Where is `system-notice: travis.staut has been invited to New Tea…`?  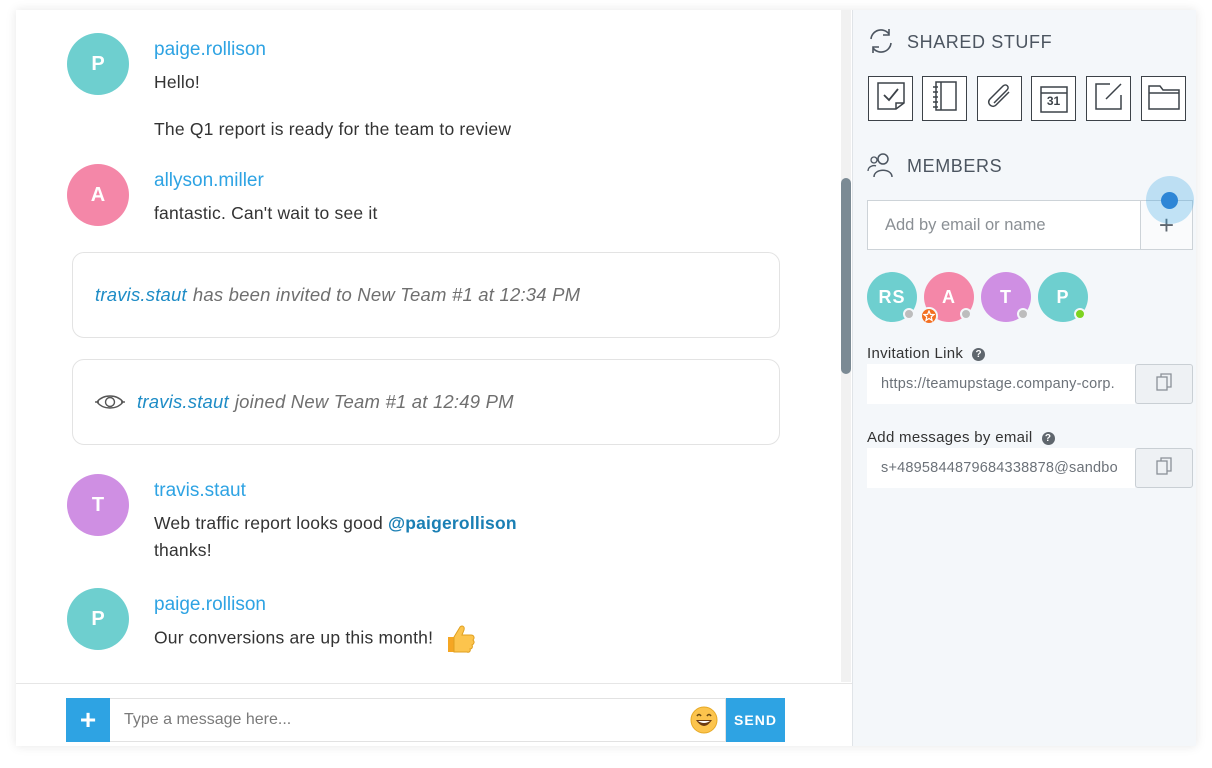 system-notice: travis.staut has been invited to New Tea… is located at coordinates (426, 295).